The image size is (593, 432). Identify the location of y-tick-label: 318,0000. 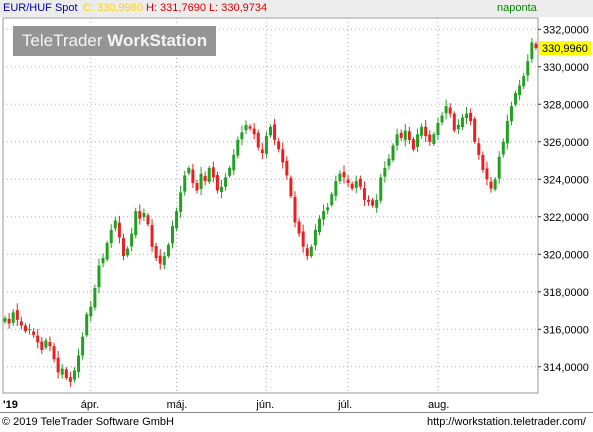
(566, 293).